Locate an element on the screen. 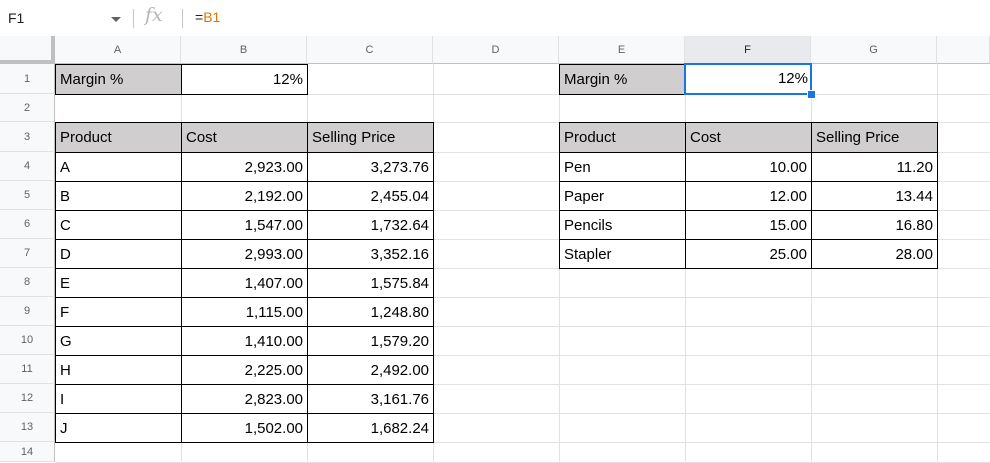 This screenshot has width=990, height=463. table-cell: F is located at coordinates (118, 312).